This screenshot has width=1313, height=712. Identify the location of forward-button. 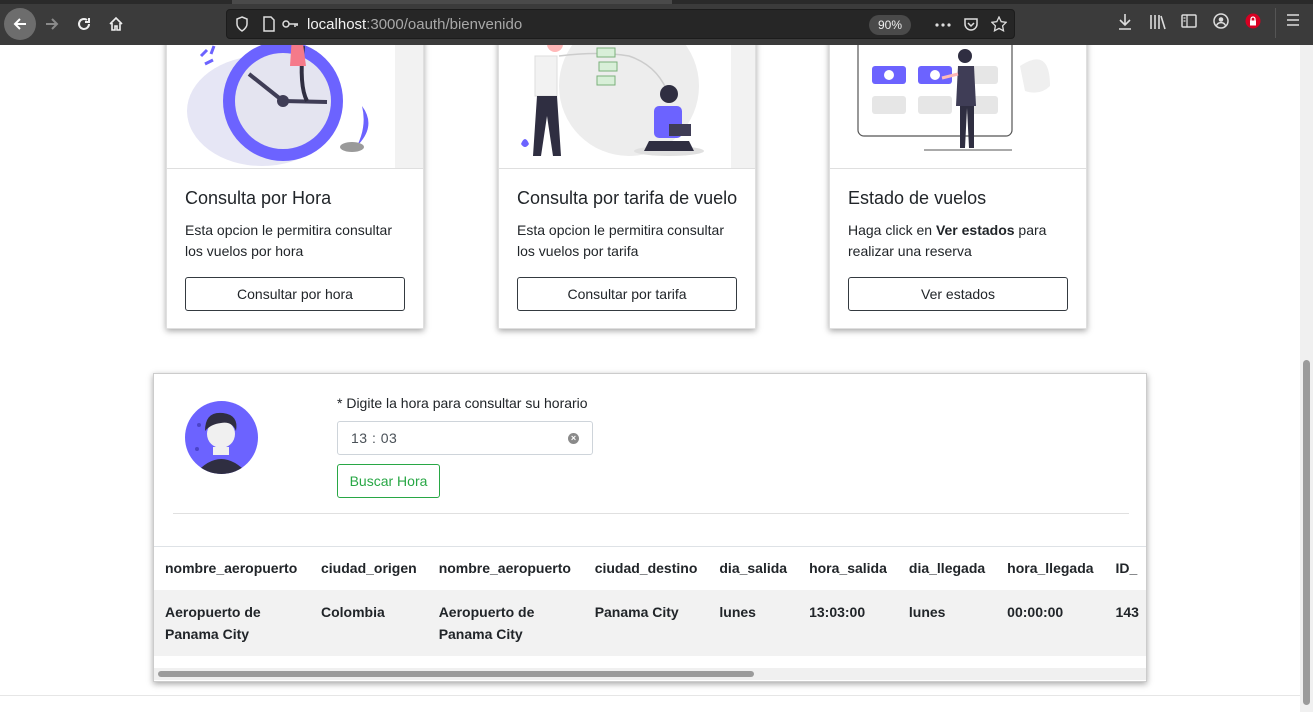
(52, 24).